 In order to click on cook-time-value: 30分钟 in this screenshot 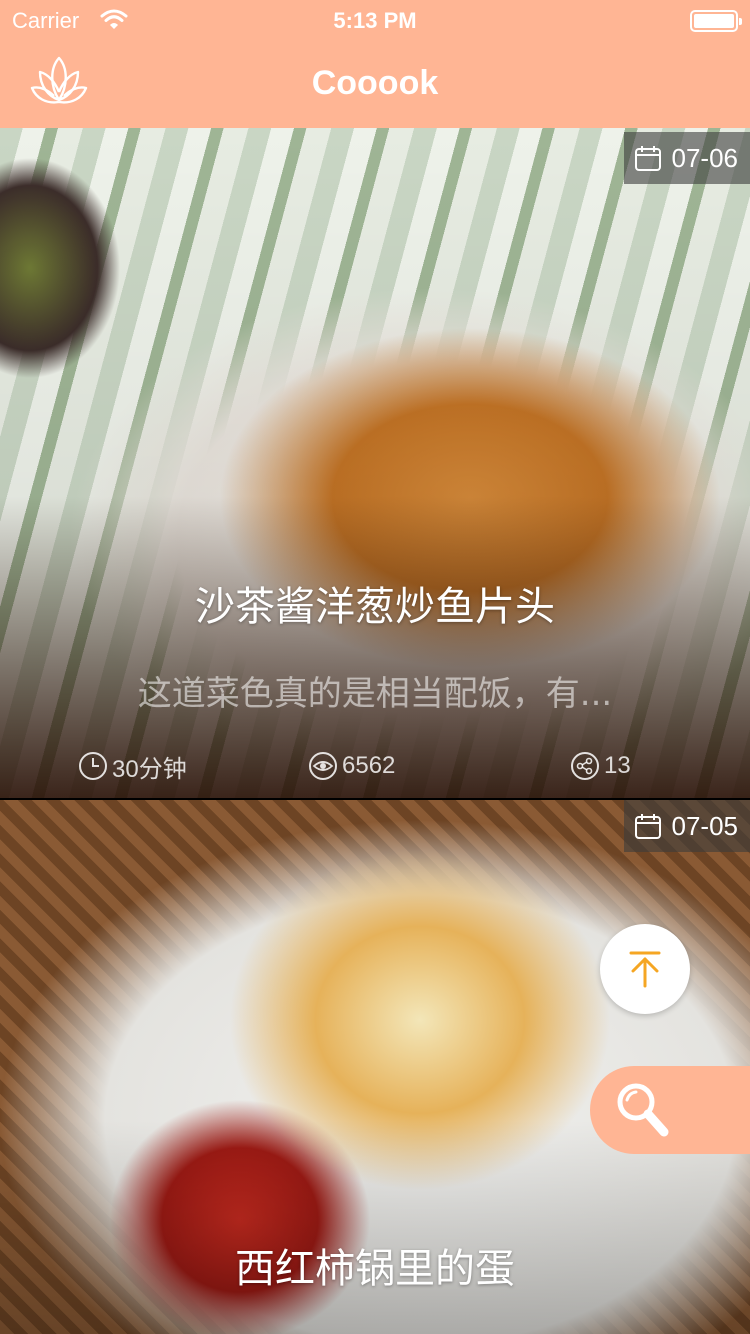, I will do `click(149, 769)`.